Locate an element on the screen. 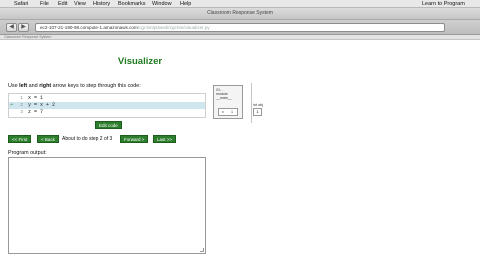  code-display: 1 x = 1 ➔ 2 y = x + 2 3 z = 7 is located at coordinates (107, 105).